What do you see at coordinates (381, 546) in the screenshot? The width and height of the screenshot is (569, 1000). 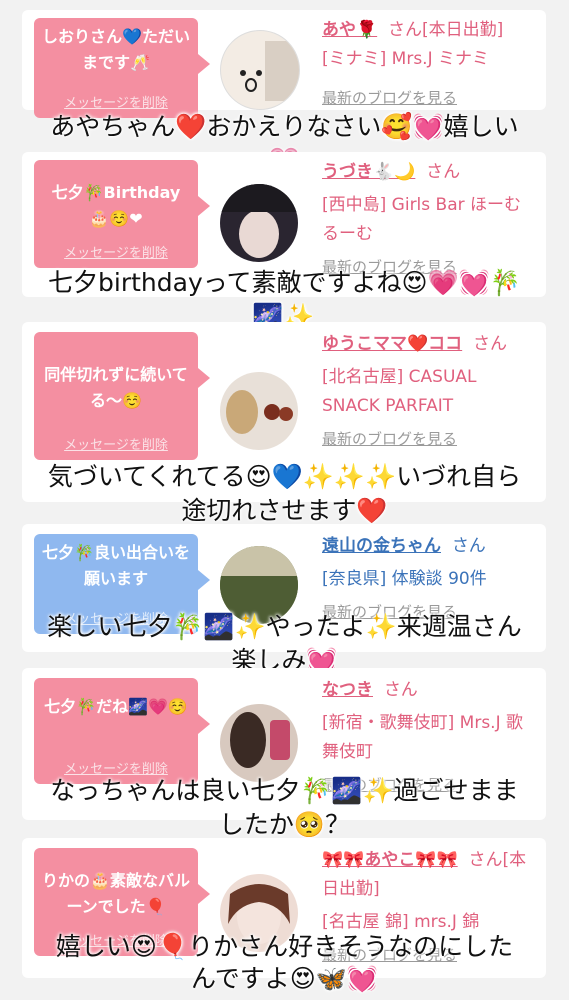 I see `girl-name-link: 遠山の金ちゃん` at bounding box center [381, 546].